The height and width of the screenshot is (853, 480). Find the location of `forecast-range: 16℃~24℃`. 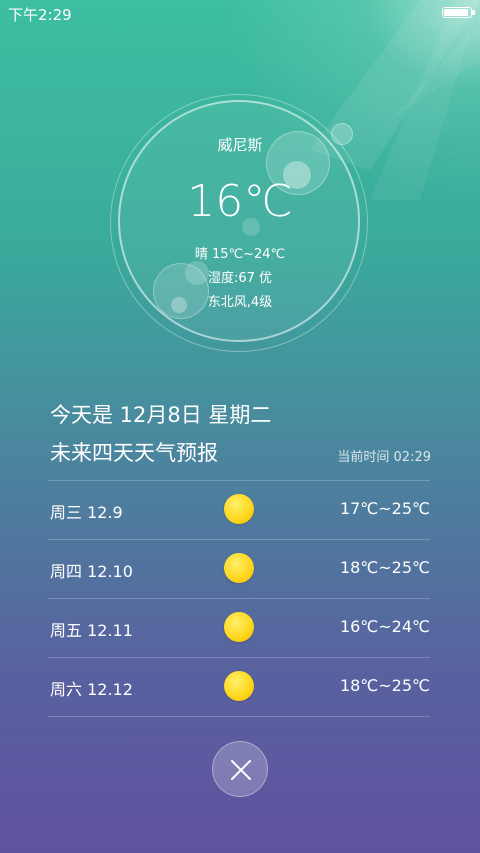

forecast-range: 16℃~24℃ is located at coordinates (384, 626).